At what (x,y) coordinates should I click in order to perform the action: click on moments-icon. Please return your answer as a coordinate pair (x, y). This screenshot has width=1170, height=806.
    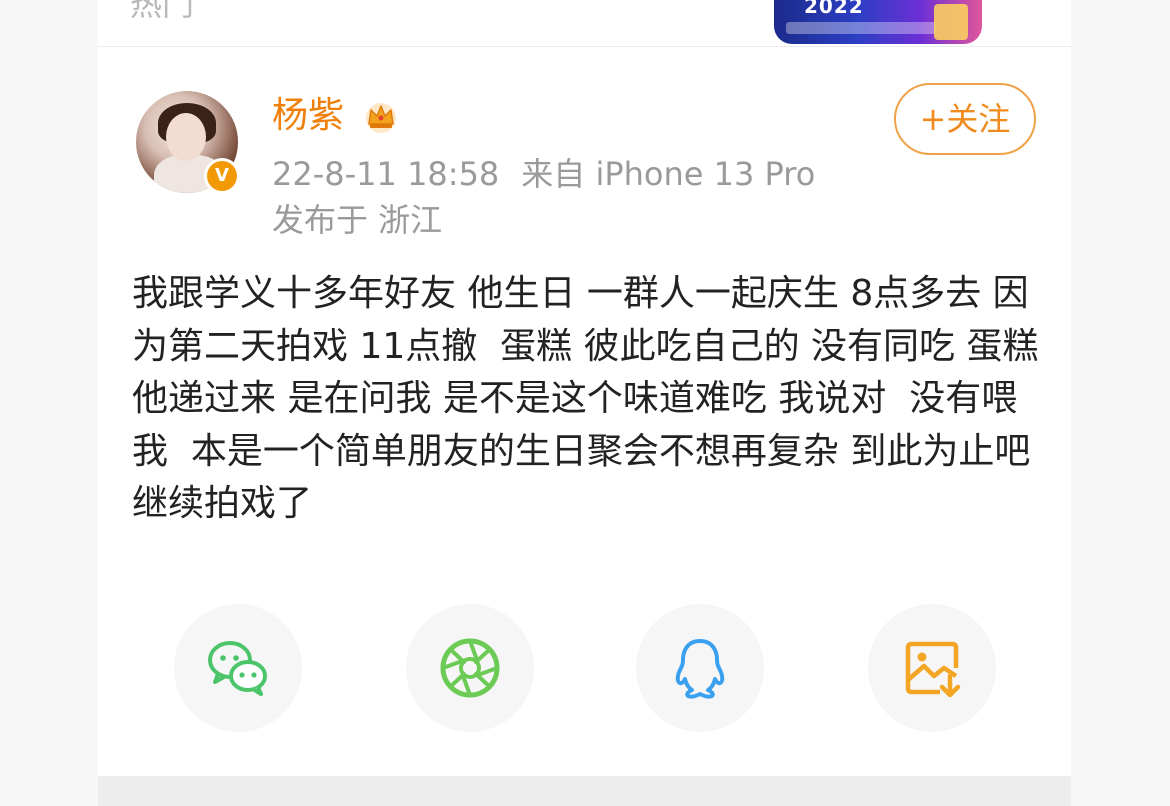
    Looking at the image, I should click on (470, 668).